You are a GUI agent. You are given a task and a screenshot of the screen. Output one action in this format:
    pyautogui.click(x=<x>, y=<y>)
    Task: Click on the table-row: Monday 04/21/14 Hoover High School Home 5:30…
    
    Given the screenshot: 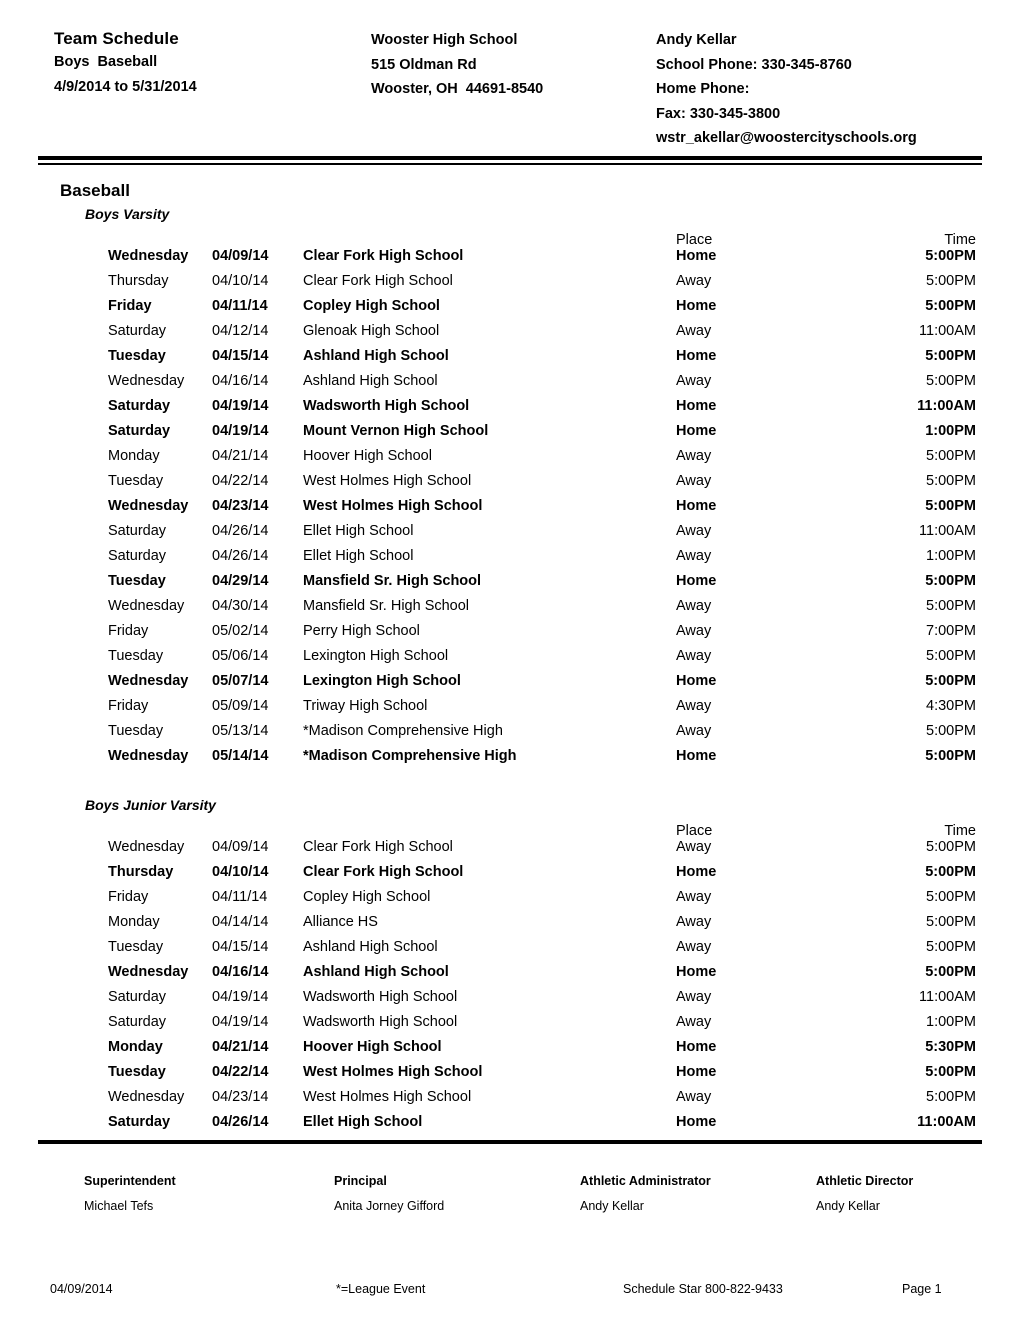 What is the action you would take?
    pyautogui.click(x=510, y=1047)
    